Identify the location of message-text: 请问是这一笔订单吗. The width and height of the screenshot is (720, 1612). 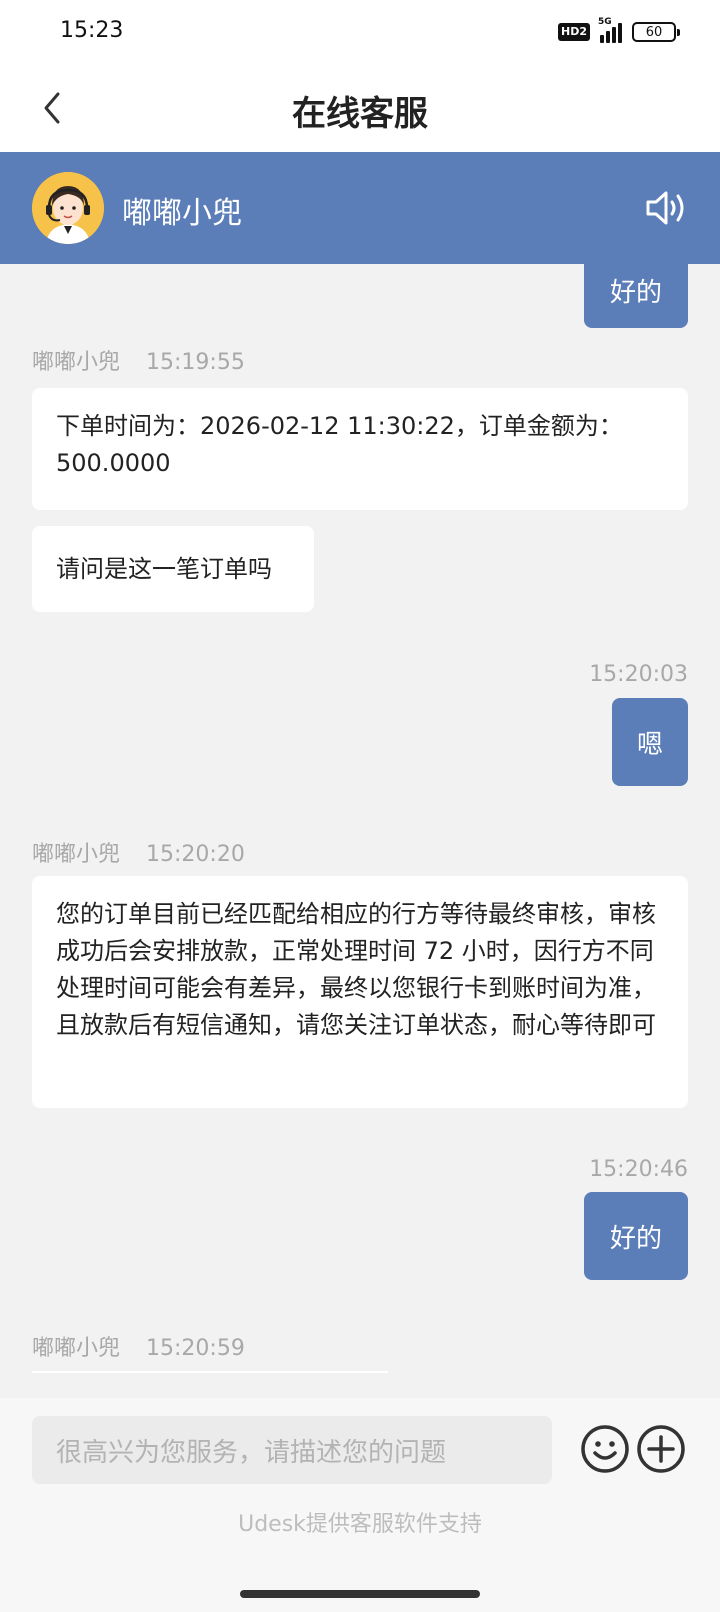
(164, 568).